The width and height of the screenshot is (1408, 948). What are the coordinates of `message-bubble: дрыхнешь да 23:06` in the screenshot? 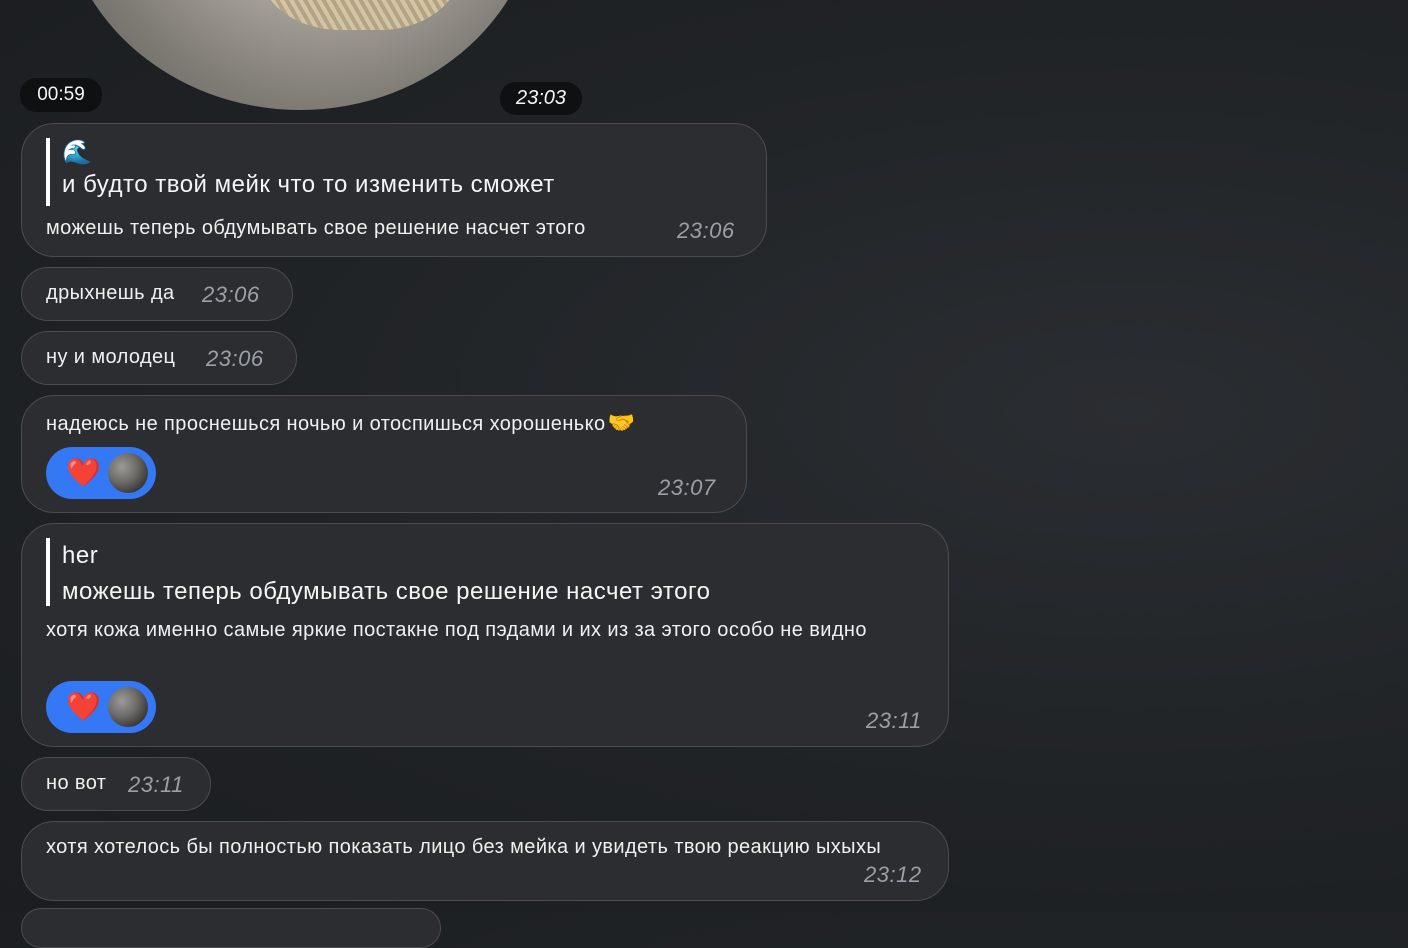 It's located at (157, 294).